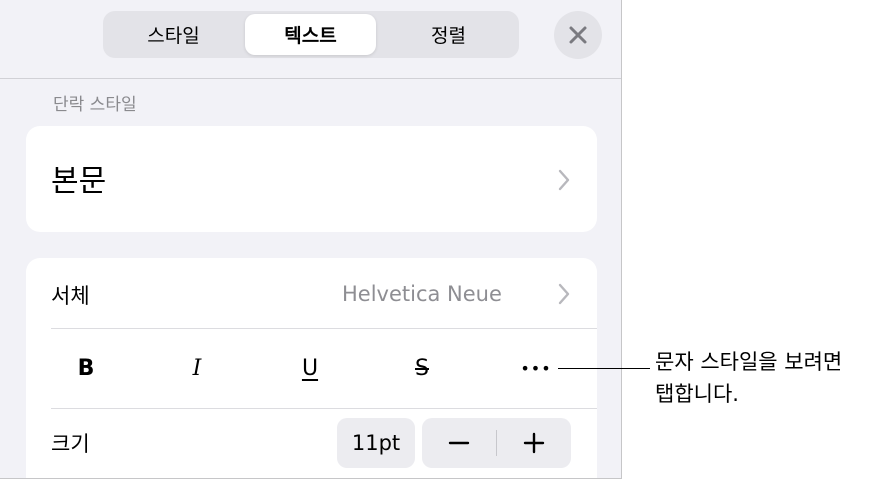 This screenshot has width=878, height=479. Describe the element at coordinates (765, 378) in the screenshot. I see `callout-text: 문자 스타일을 보려면 탭합니다.` at that location.